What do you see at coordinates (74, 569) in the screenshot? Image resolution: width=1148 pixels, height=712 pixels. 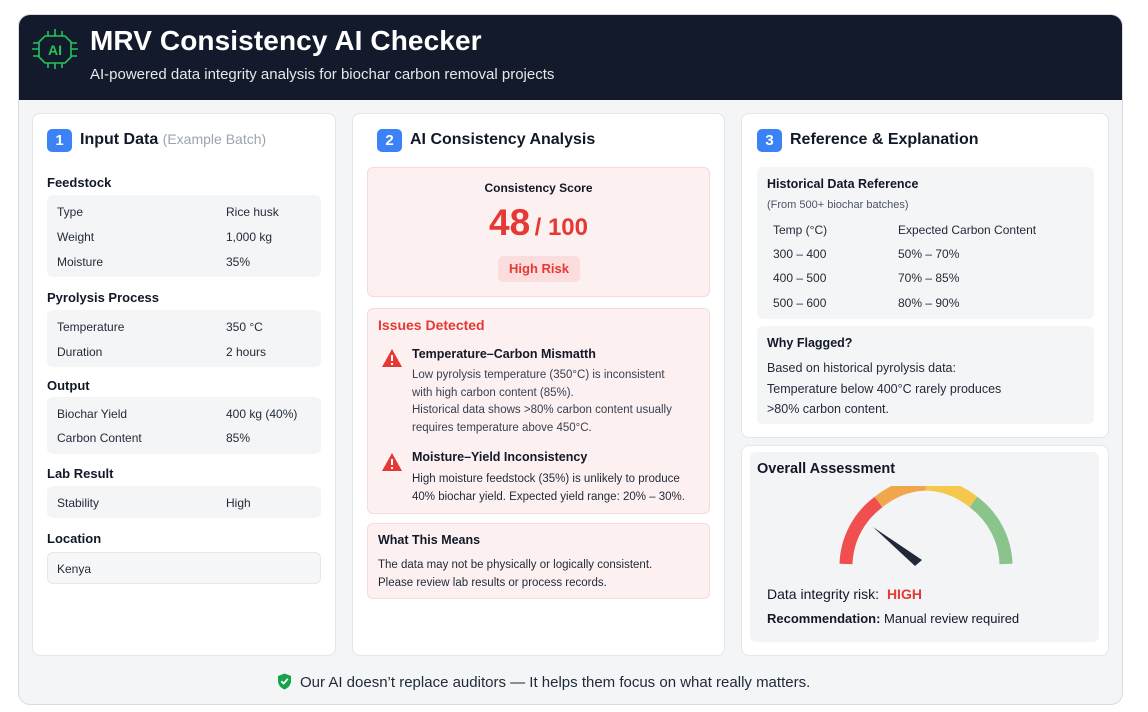 I see `location-value: Kenya` at bounding box center [74, 569].